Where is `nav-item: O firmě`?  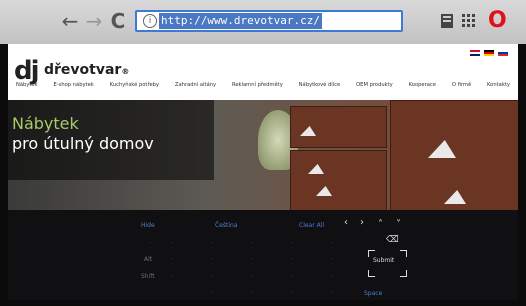
nav-item: O firmě is located at coordinates (461, 89).